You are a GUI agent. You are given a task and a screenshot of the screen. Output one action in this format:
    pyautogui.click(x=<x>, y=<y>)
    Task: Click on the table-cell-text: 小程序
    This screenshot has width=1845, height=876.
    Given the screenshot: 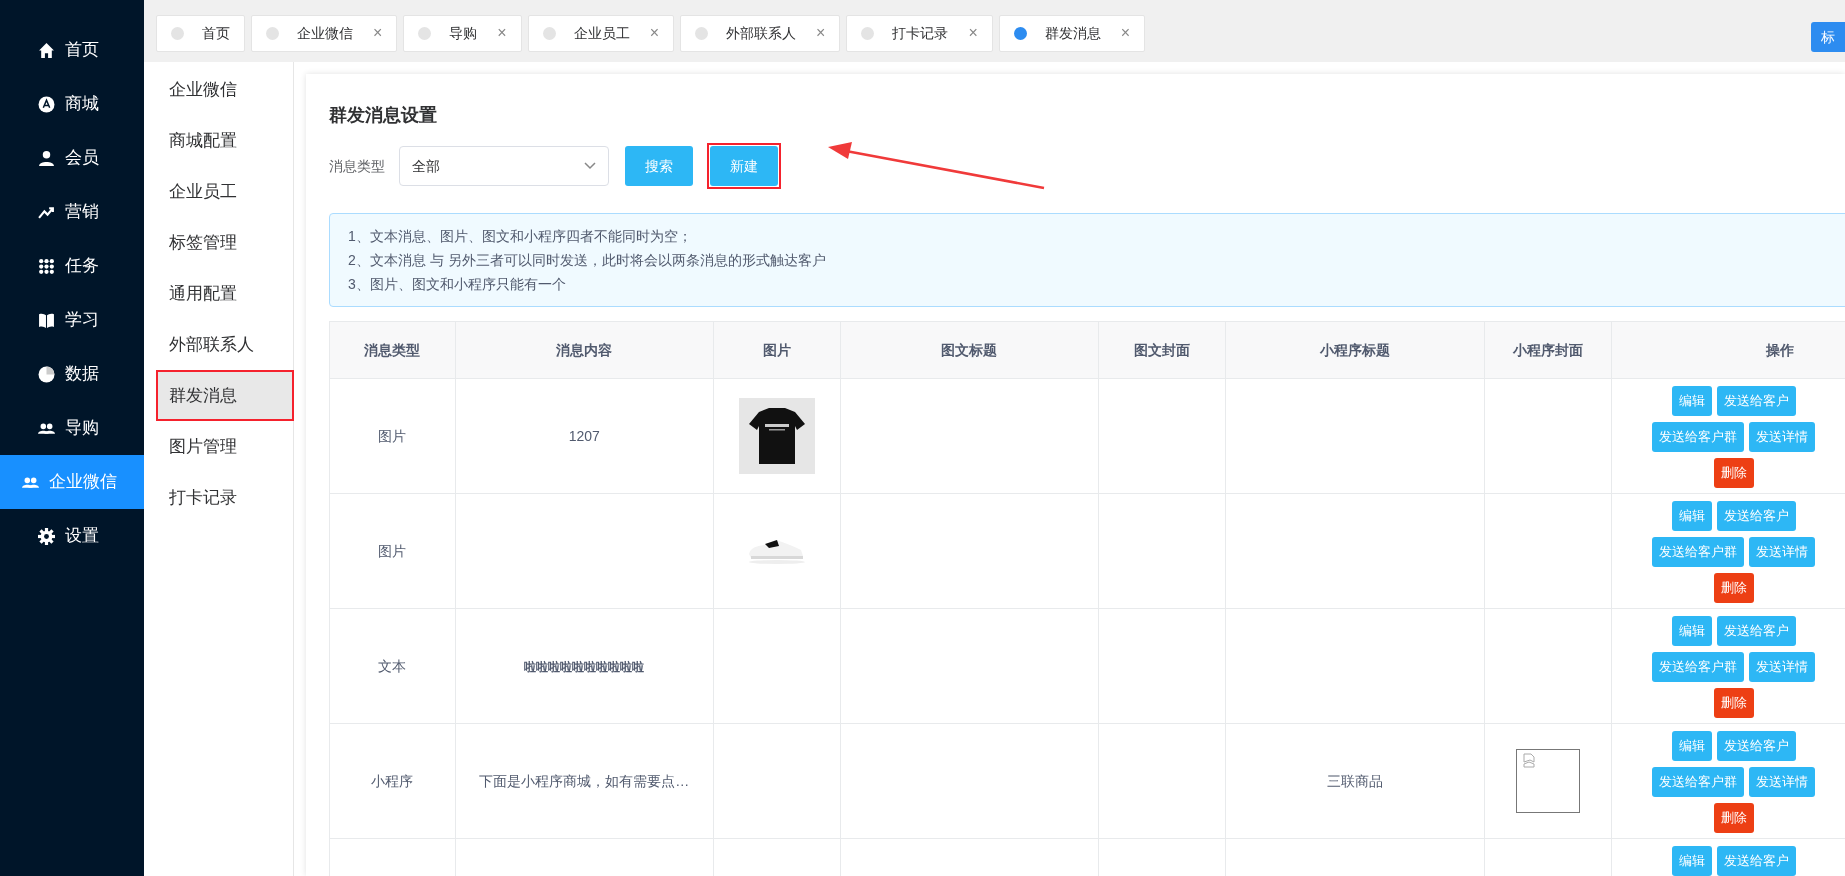 What is the action you would take?
    pyautogui.click(x=392, y=780)
    